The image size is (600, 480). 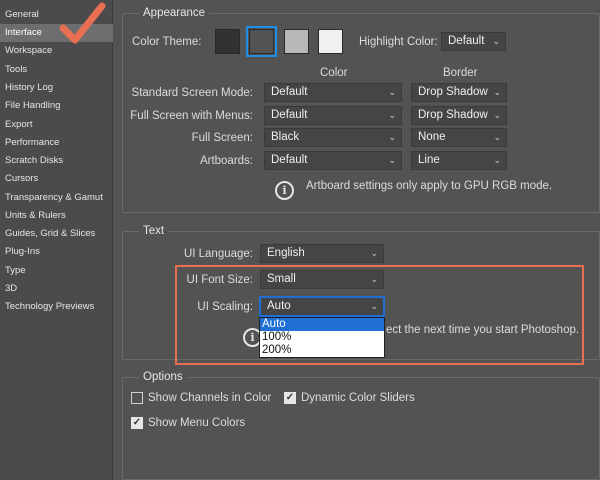 What do you see at coordinates (56, 289) in the screenshot?
I see `sidebar-item-3d: 3D` at bounding box center [56, 289].